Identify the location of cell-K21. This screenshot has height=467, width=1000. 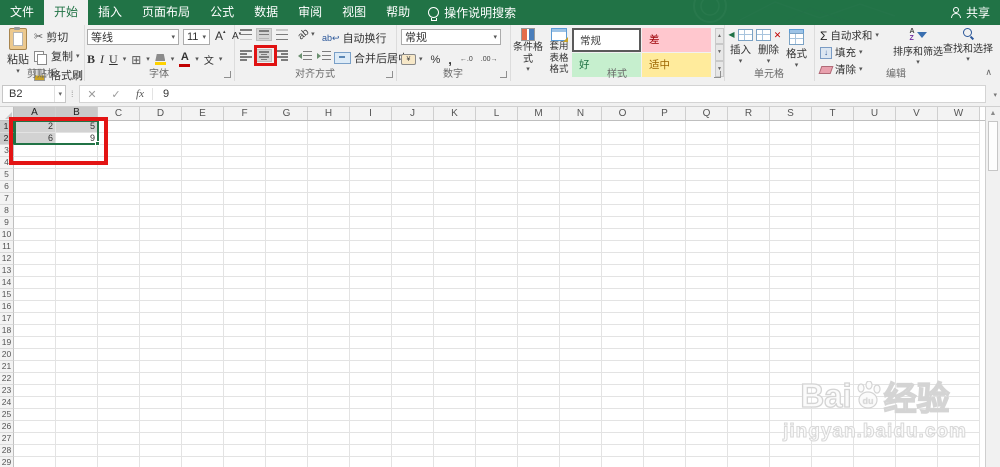
(455, 367).